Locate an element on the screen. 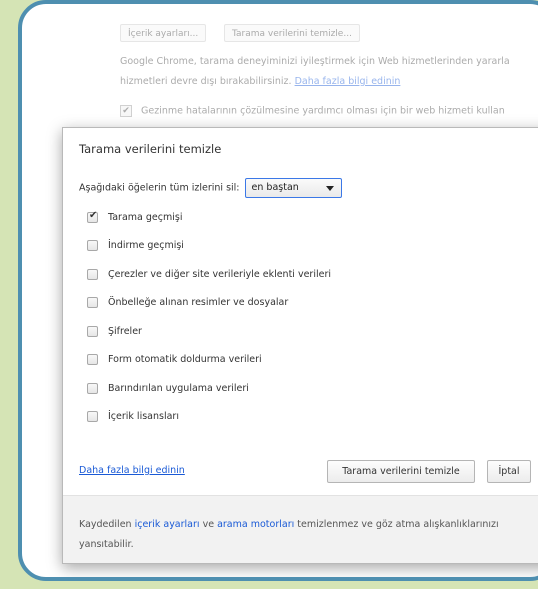 The height and width of the screenshot is (589, 538). privacy-description-text: hizmetleri devre dışı bırakabilirsiniz. is located at coordinates (206, 81).